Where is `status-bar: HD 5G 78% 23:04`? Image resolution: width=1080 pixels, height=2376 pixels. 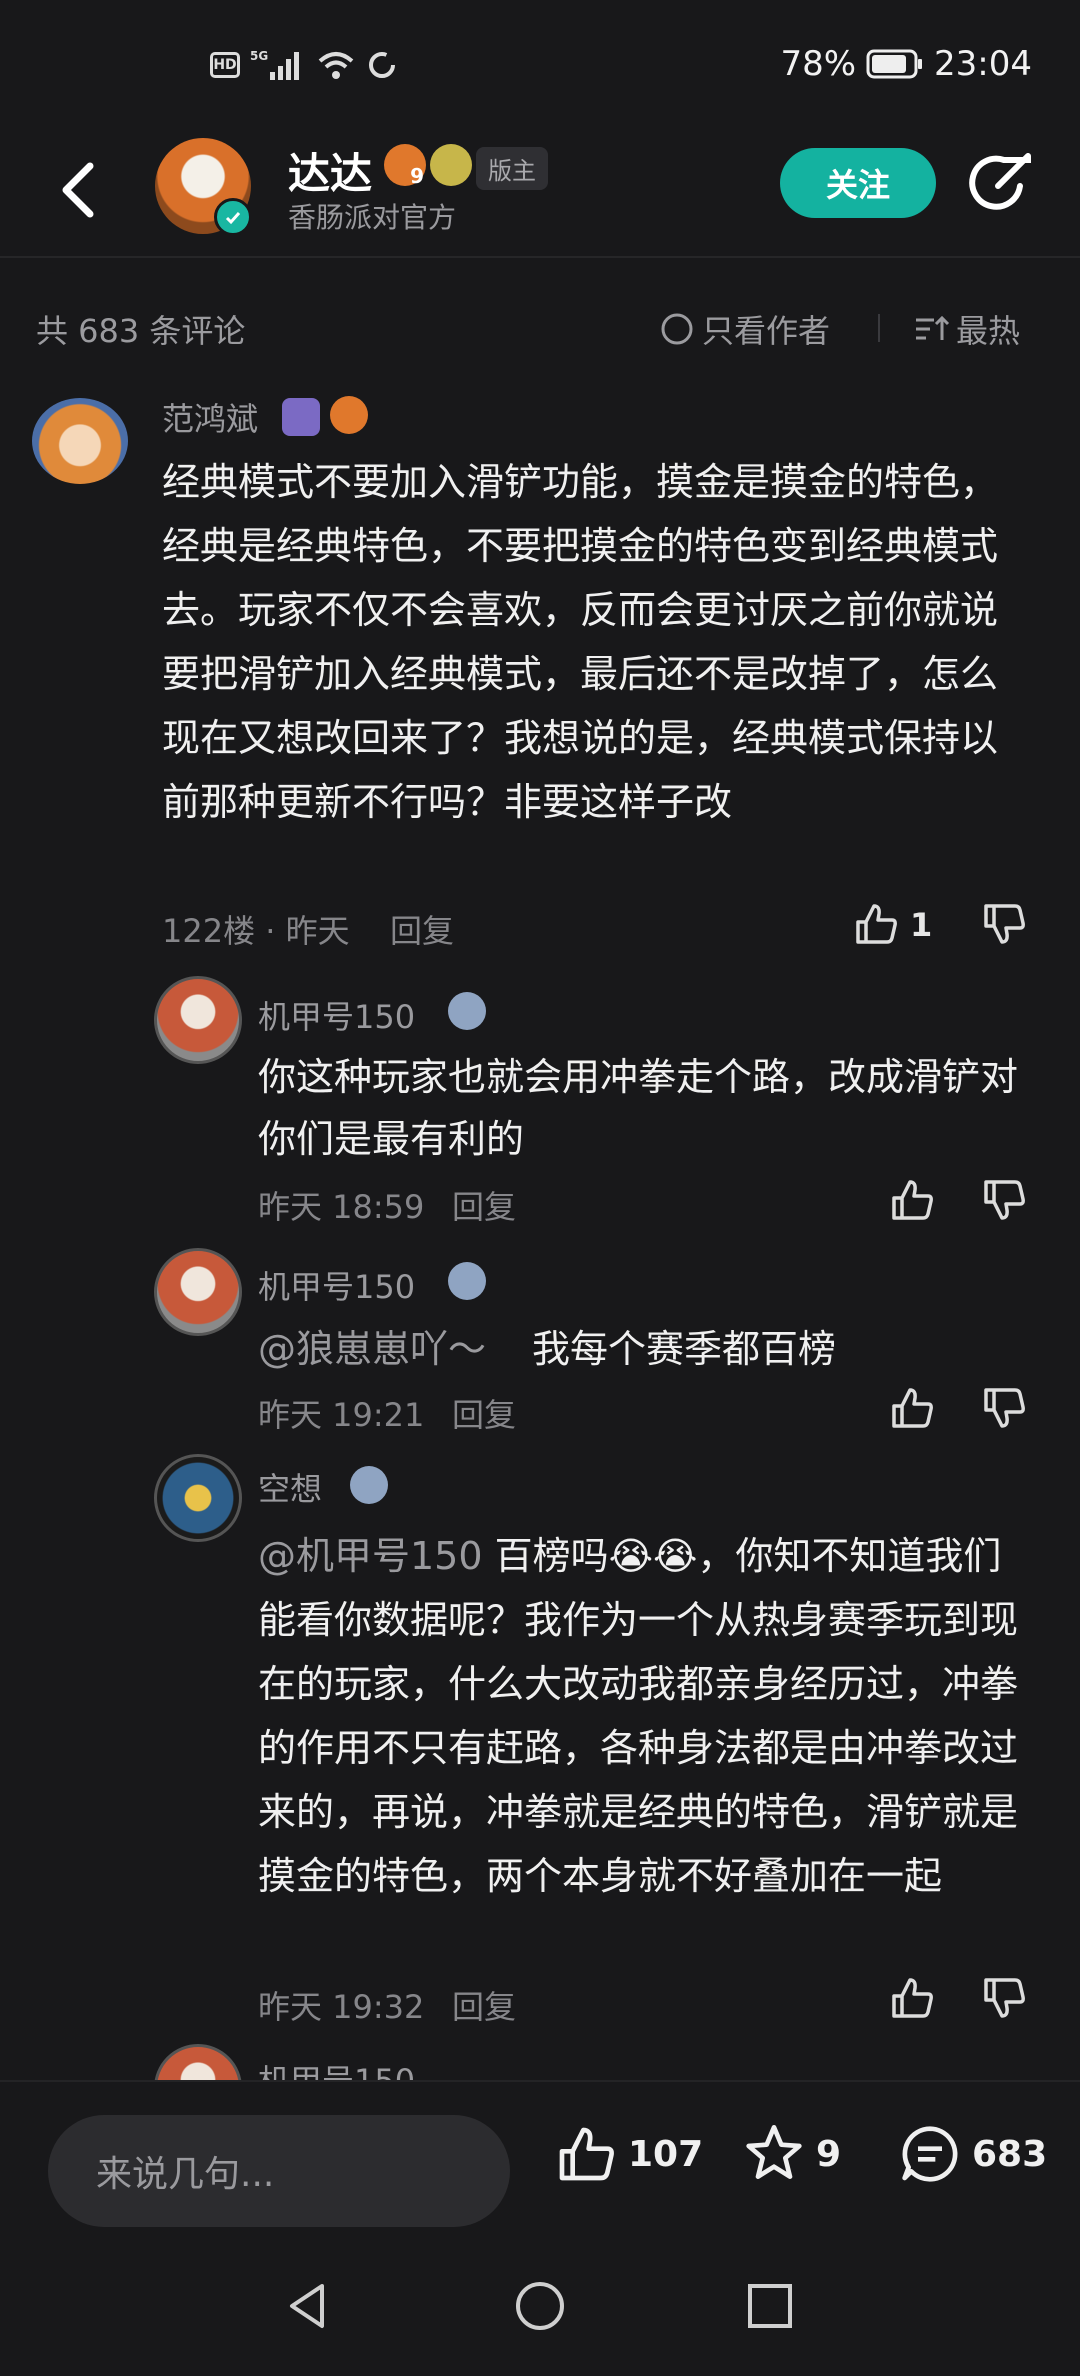 status-bar: HD 5G 78% 23:04 is located at coordinates (540, 65).